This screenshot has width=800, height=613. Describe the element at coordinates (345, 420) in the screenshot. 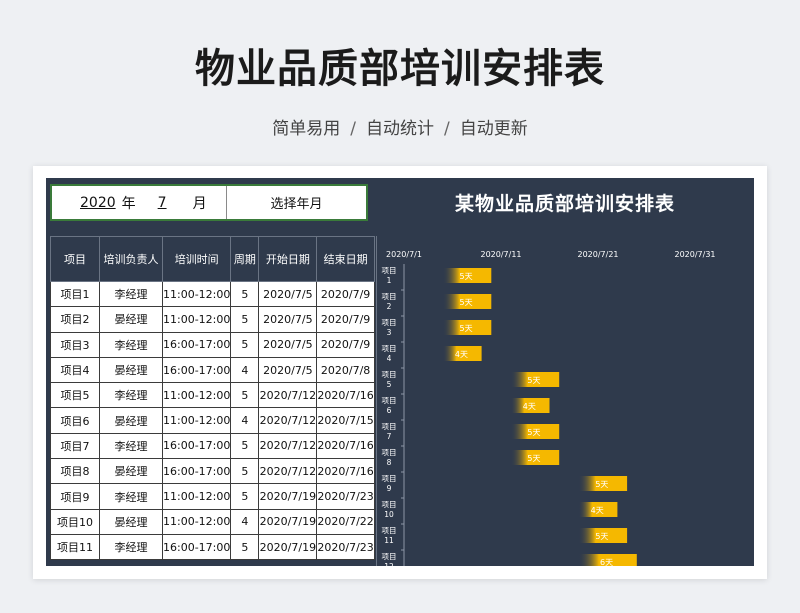

I see `cell-end-date: 2020/7/15` at that location.